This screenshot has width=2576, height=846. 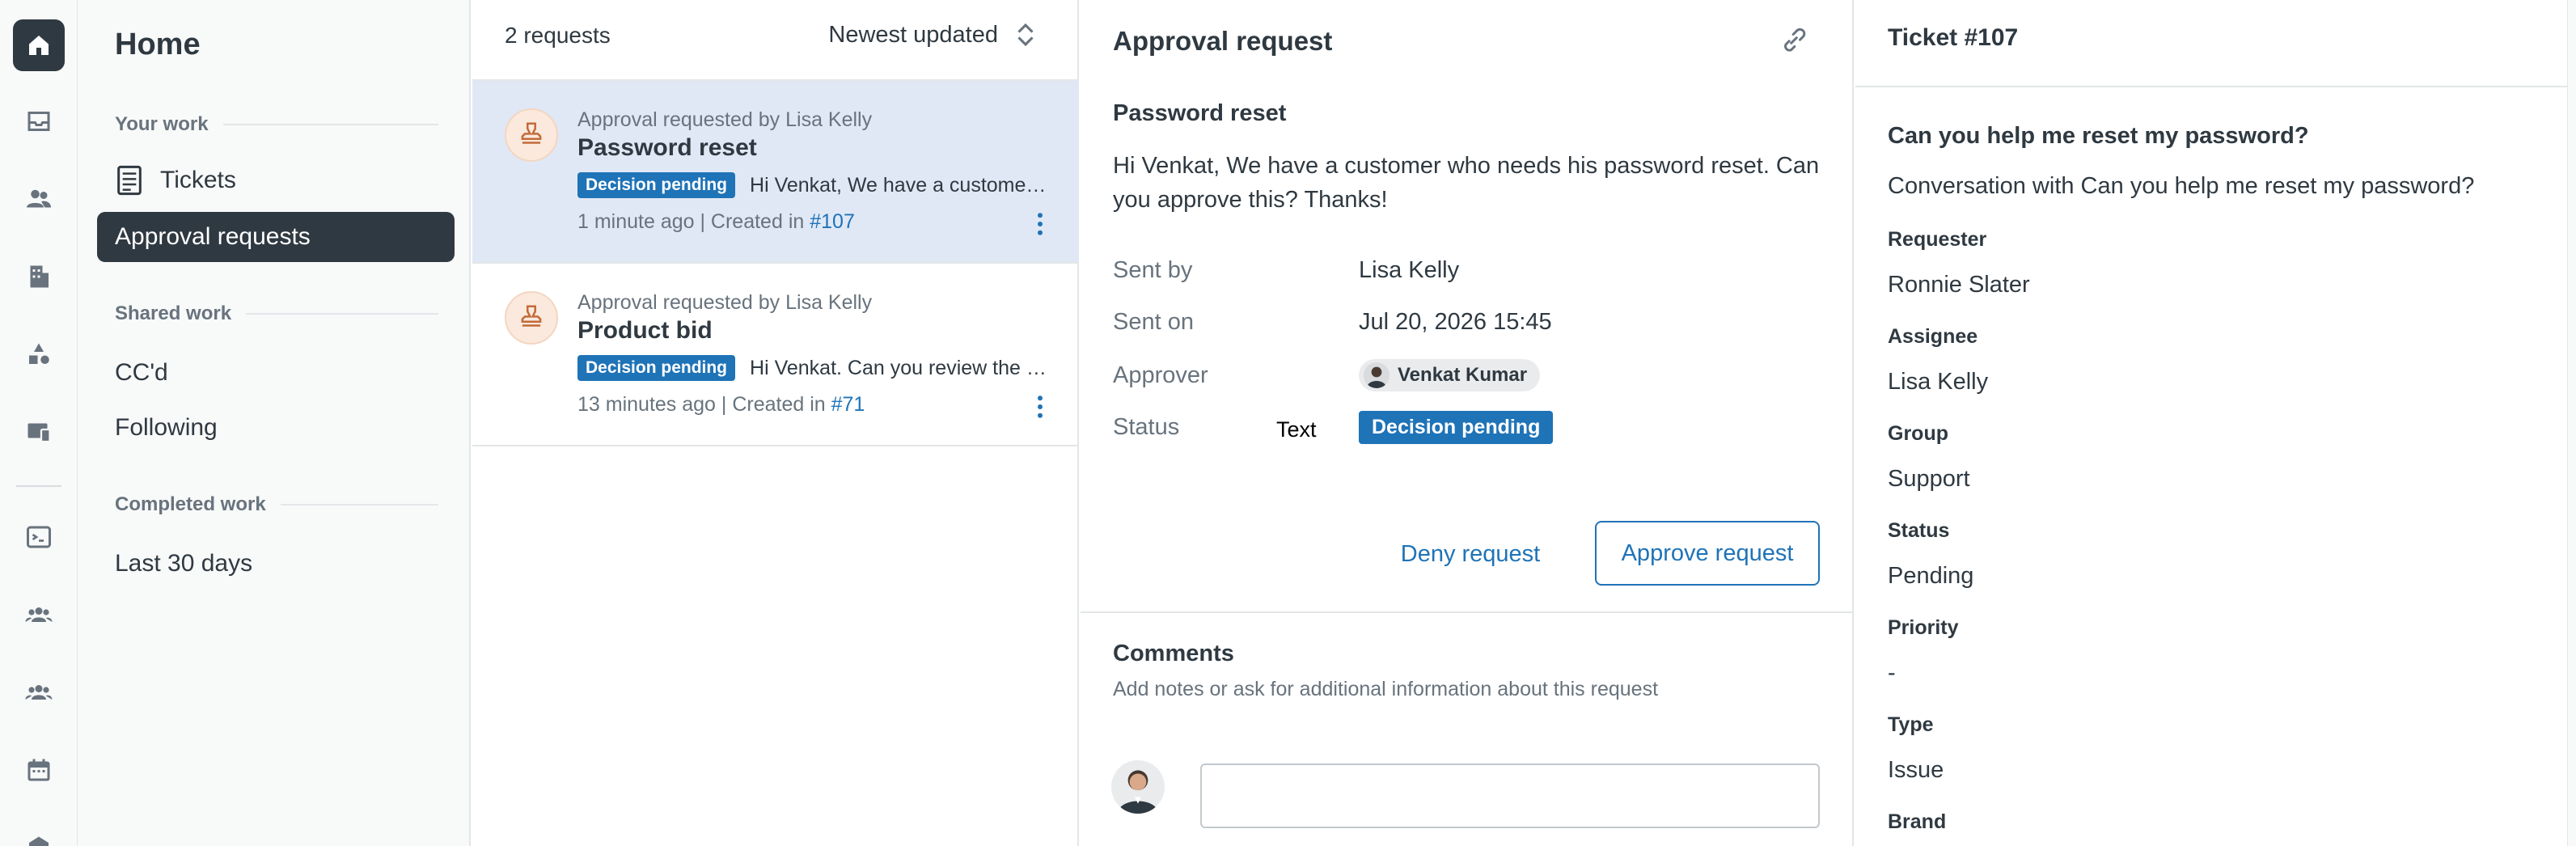 I want to click on approver-chip: Venkat Kumar, so click(x=1450, y=375).